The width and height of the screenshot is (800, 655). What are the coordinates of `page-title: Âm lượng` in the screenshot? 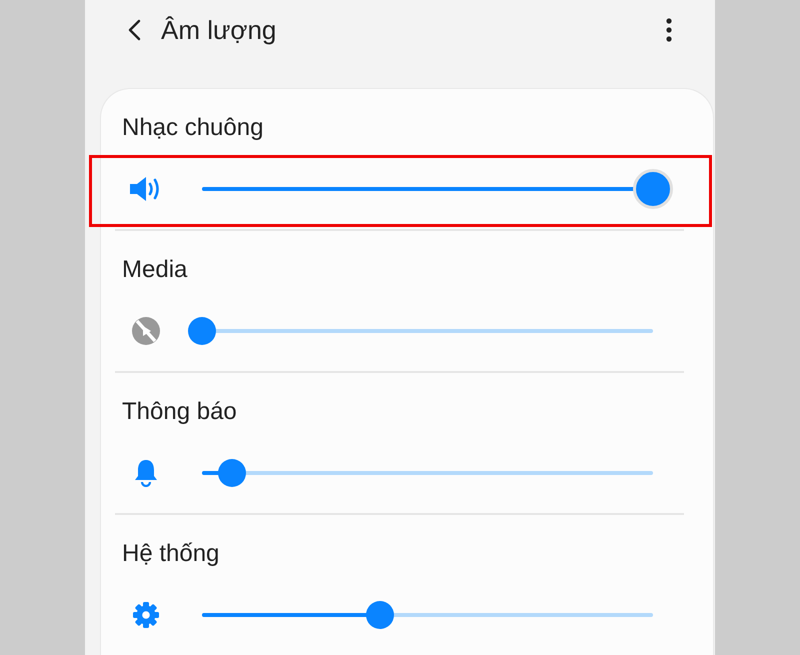 It's located at (219, 30).